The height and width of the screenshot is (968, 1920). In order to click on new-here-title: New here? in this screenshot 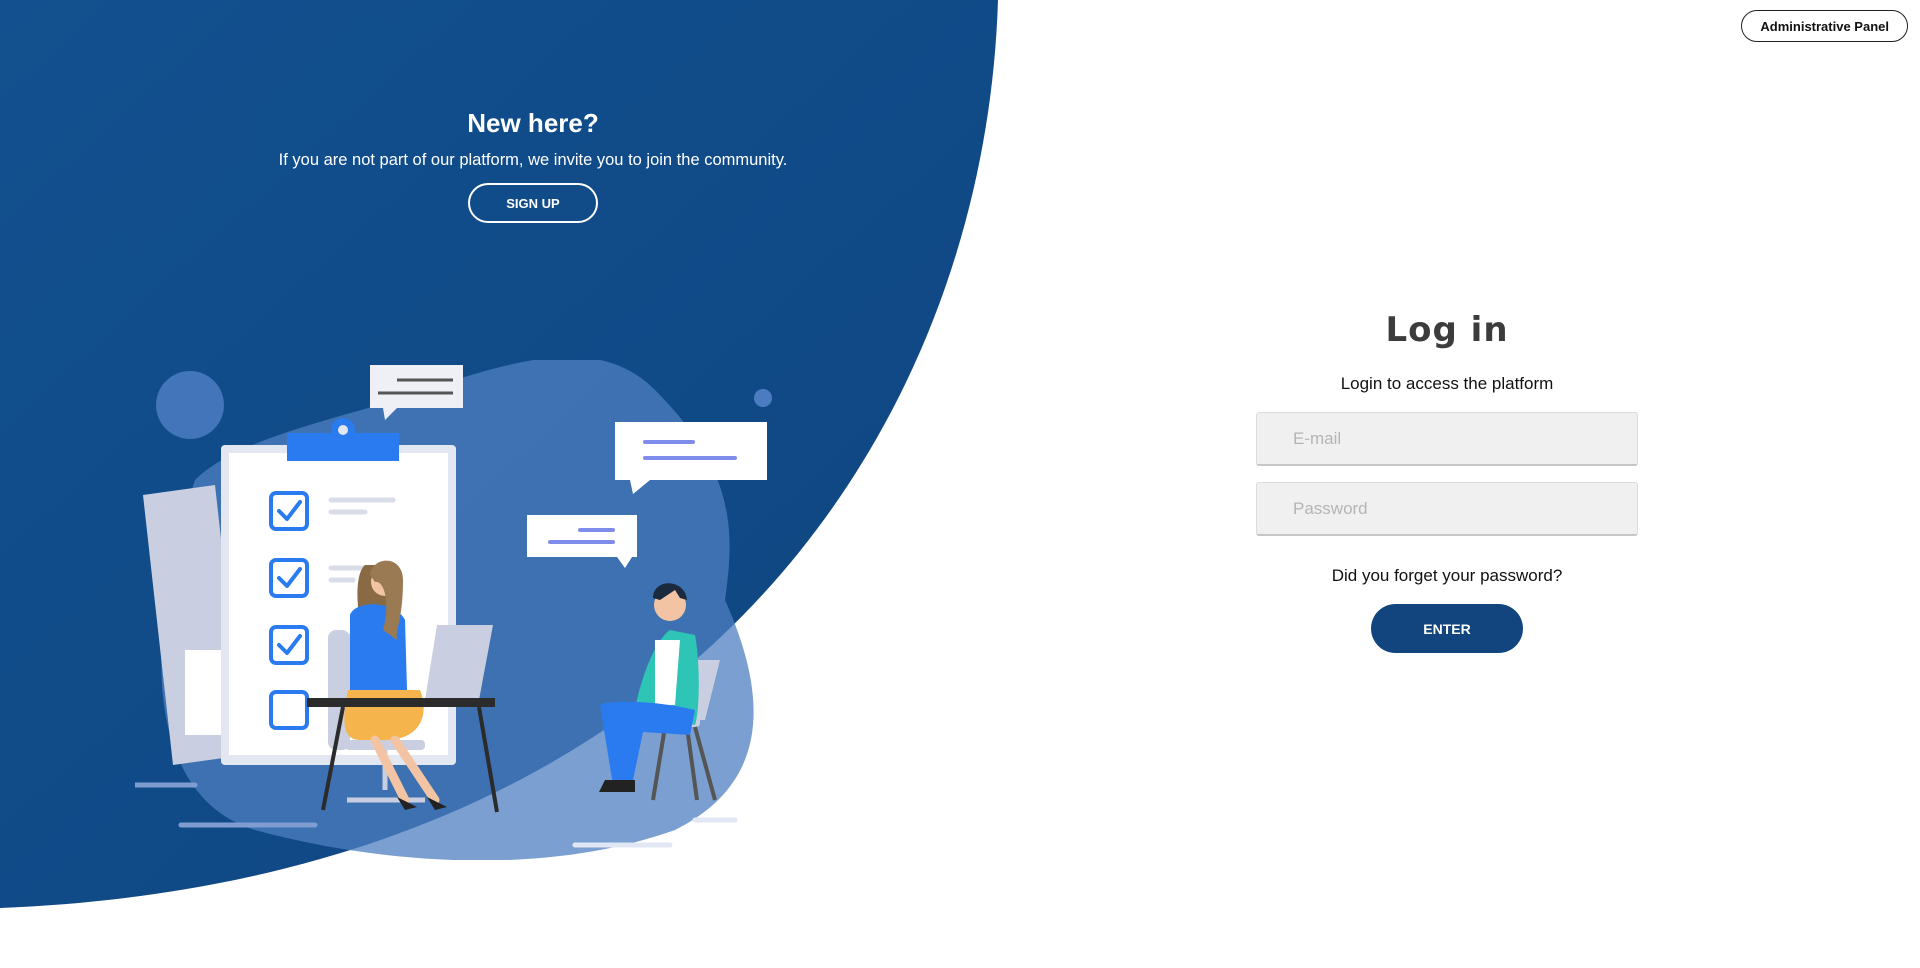, I will do `click(533, 123)`.